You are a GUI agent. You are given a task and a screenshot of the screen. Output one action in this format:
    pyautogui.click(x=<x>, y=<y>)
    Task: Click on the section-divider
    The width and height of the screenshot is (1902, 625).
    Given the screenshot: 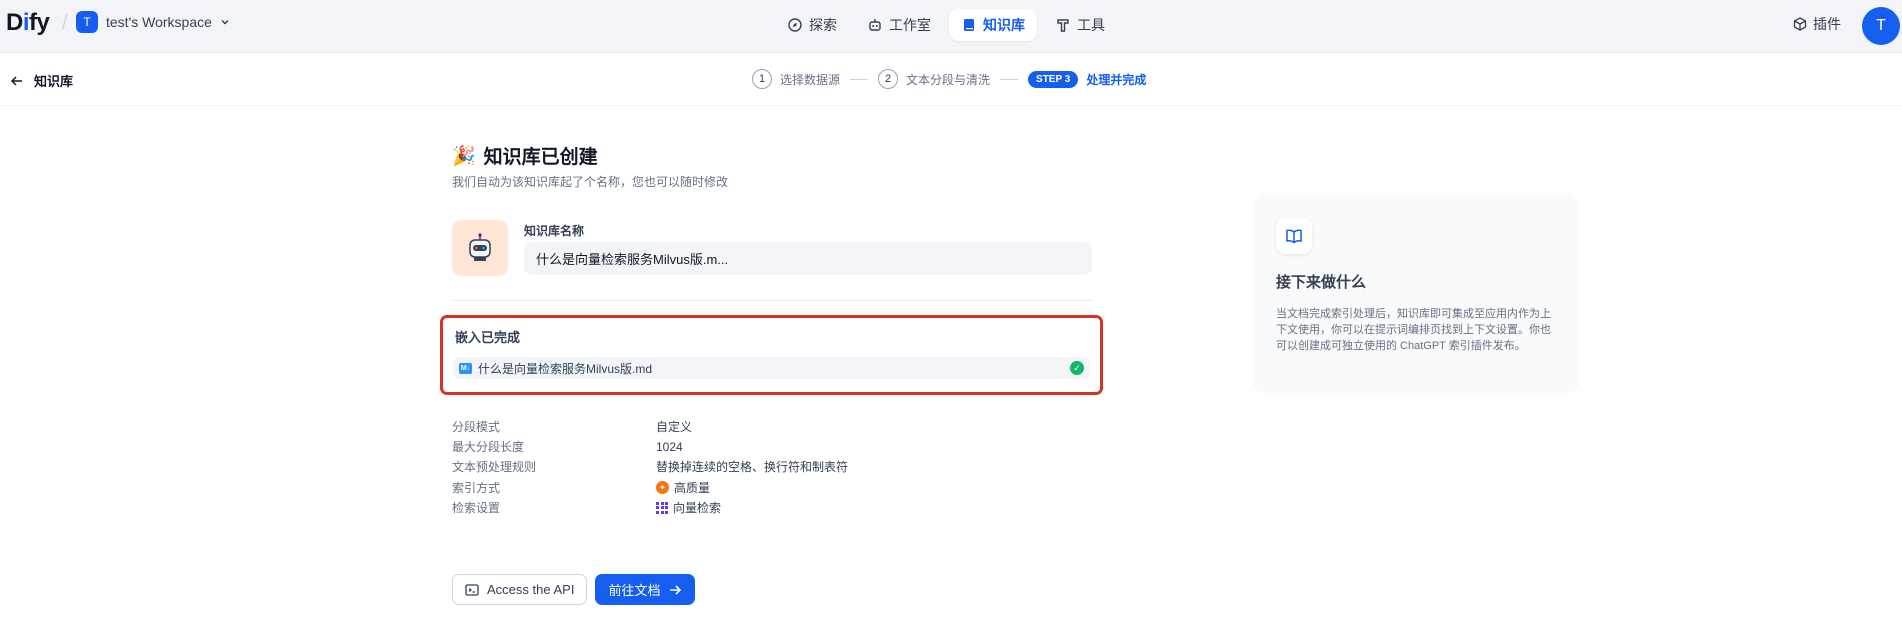 What is the action you would take?
    pyautogui.click(x=772, y=300)
    